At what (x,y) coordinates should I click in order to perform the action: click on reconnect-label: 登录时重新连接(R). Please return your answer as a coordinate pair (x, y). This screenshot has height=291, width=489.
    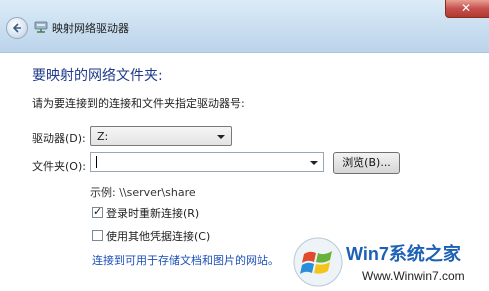
    Looking at the image, I should click on (152, 213).